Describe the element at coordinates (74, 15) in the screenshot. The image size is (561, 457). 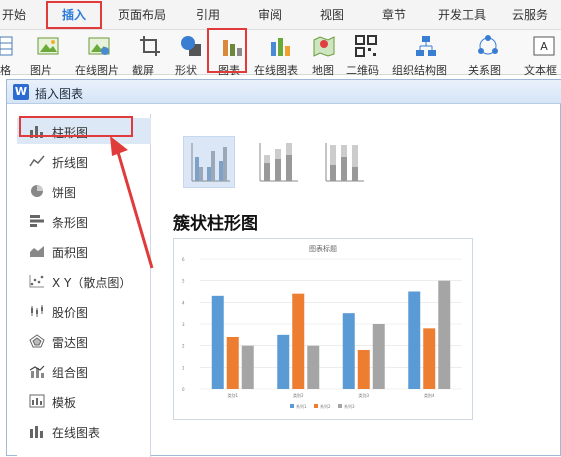
I see `insert-tab-highlight` at that location.